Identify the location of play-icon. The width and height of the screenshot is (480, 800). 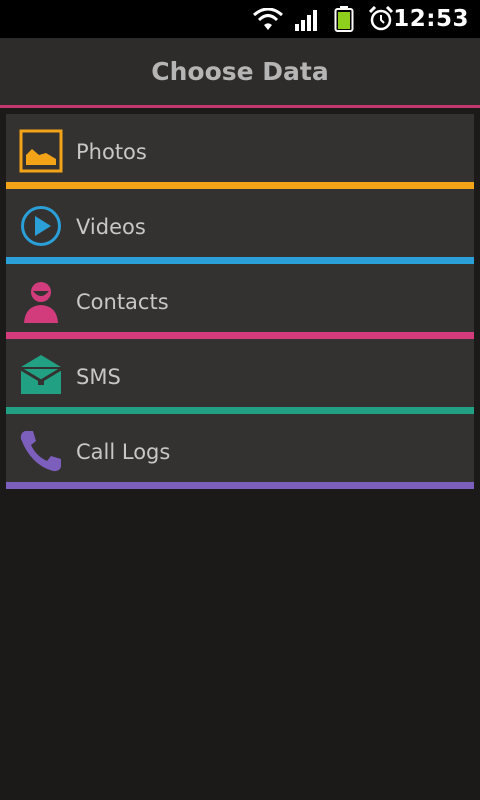
(41, 226).